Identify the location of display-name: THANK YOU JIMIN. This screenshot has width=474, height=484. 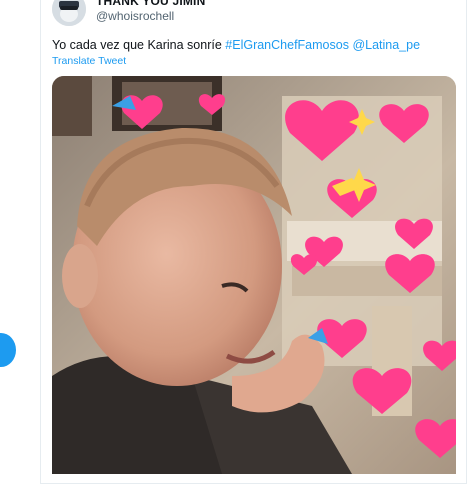
(150, 4).